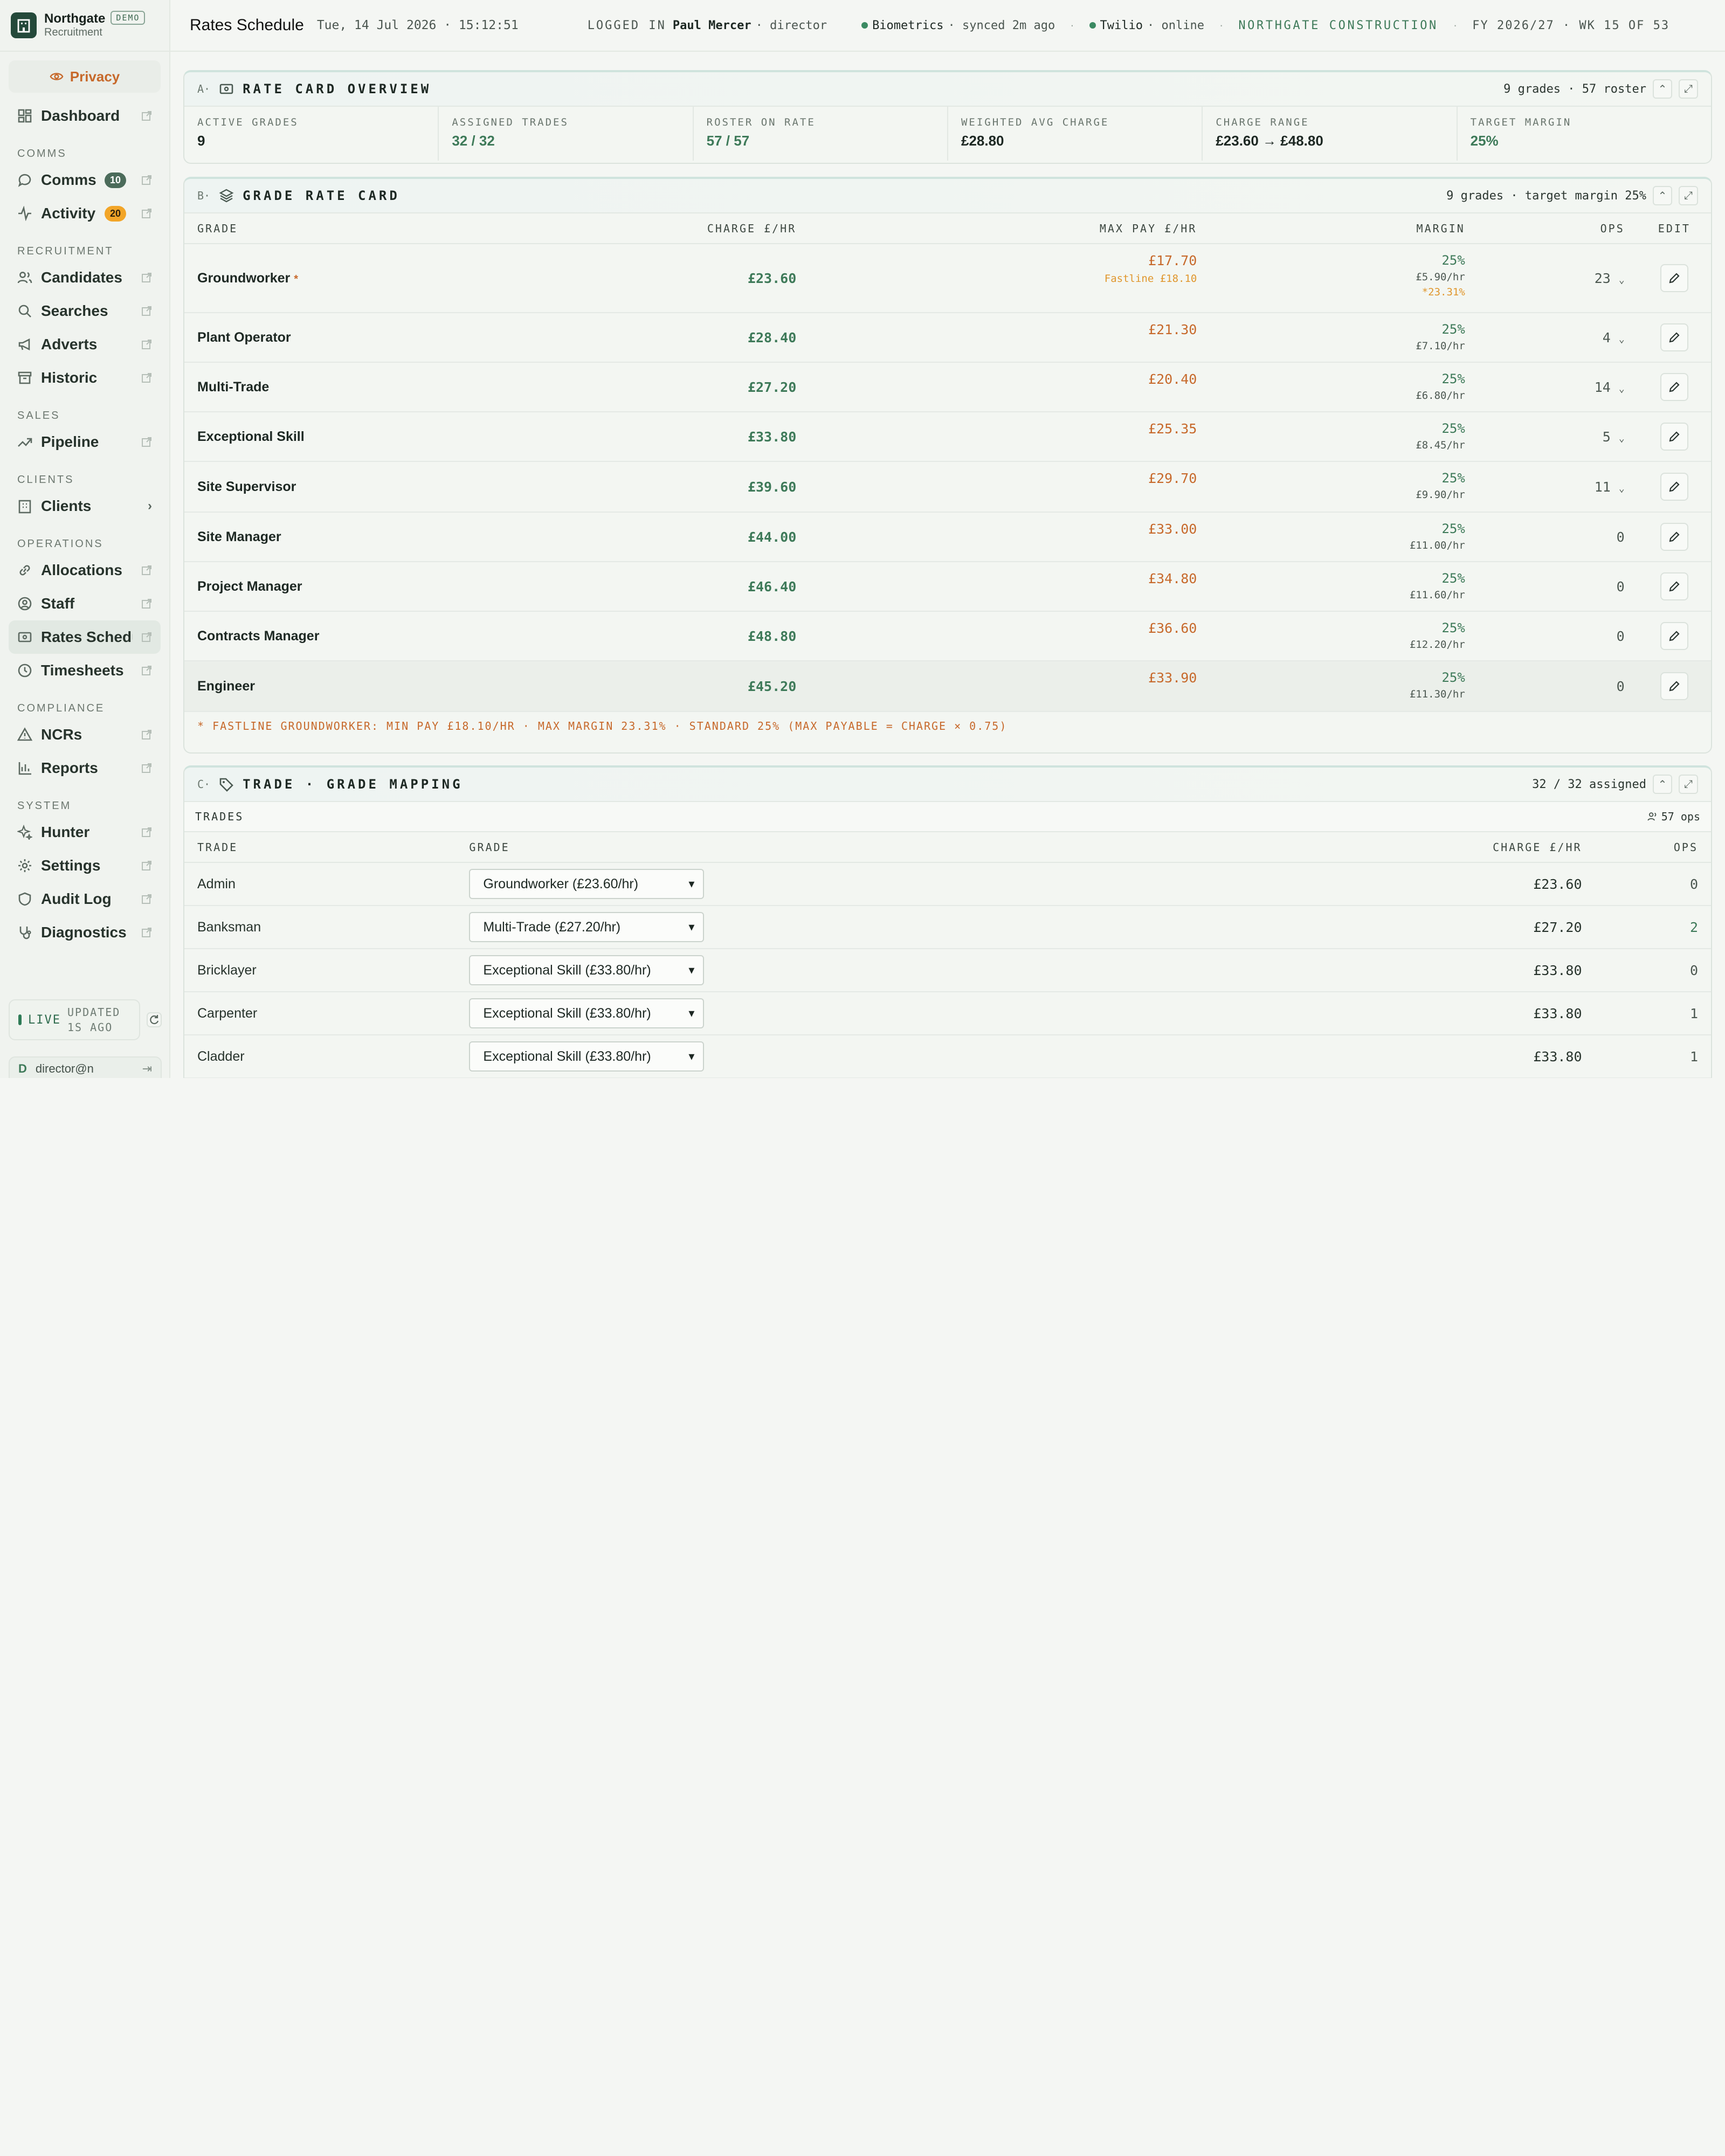 This screenshot has width=1725, height=2156. Describe the element at coordinates (1551, 278) in the screenshot. I see `ops-cell: 23 ⌄` at that location.